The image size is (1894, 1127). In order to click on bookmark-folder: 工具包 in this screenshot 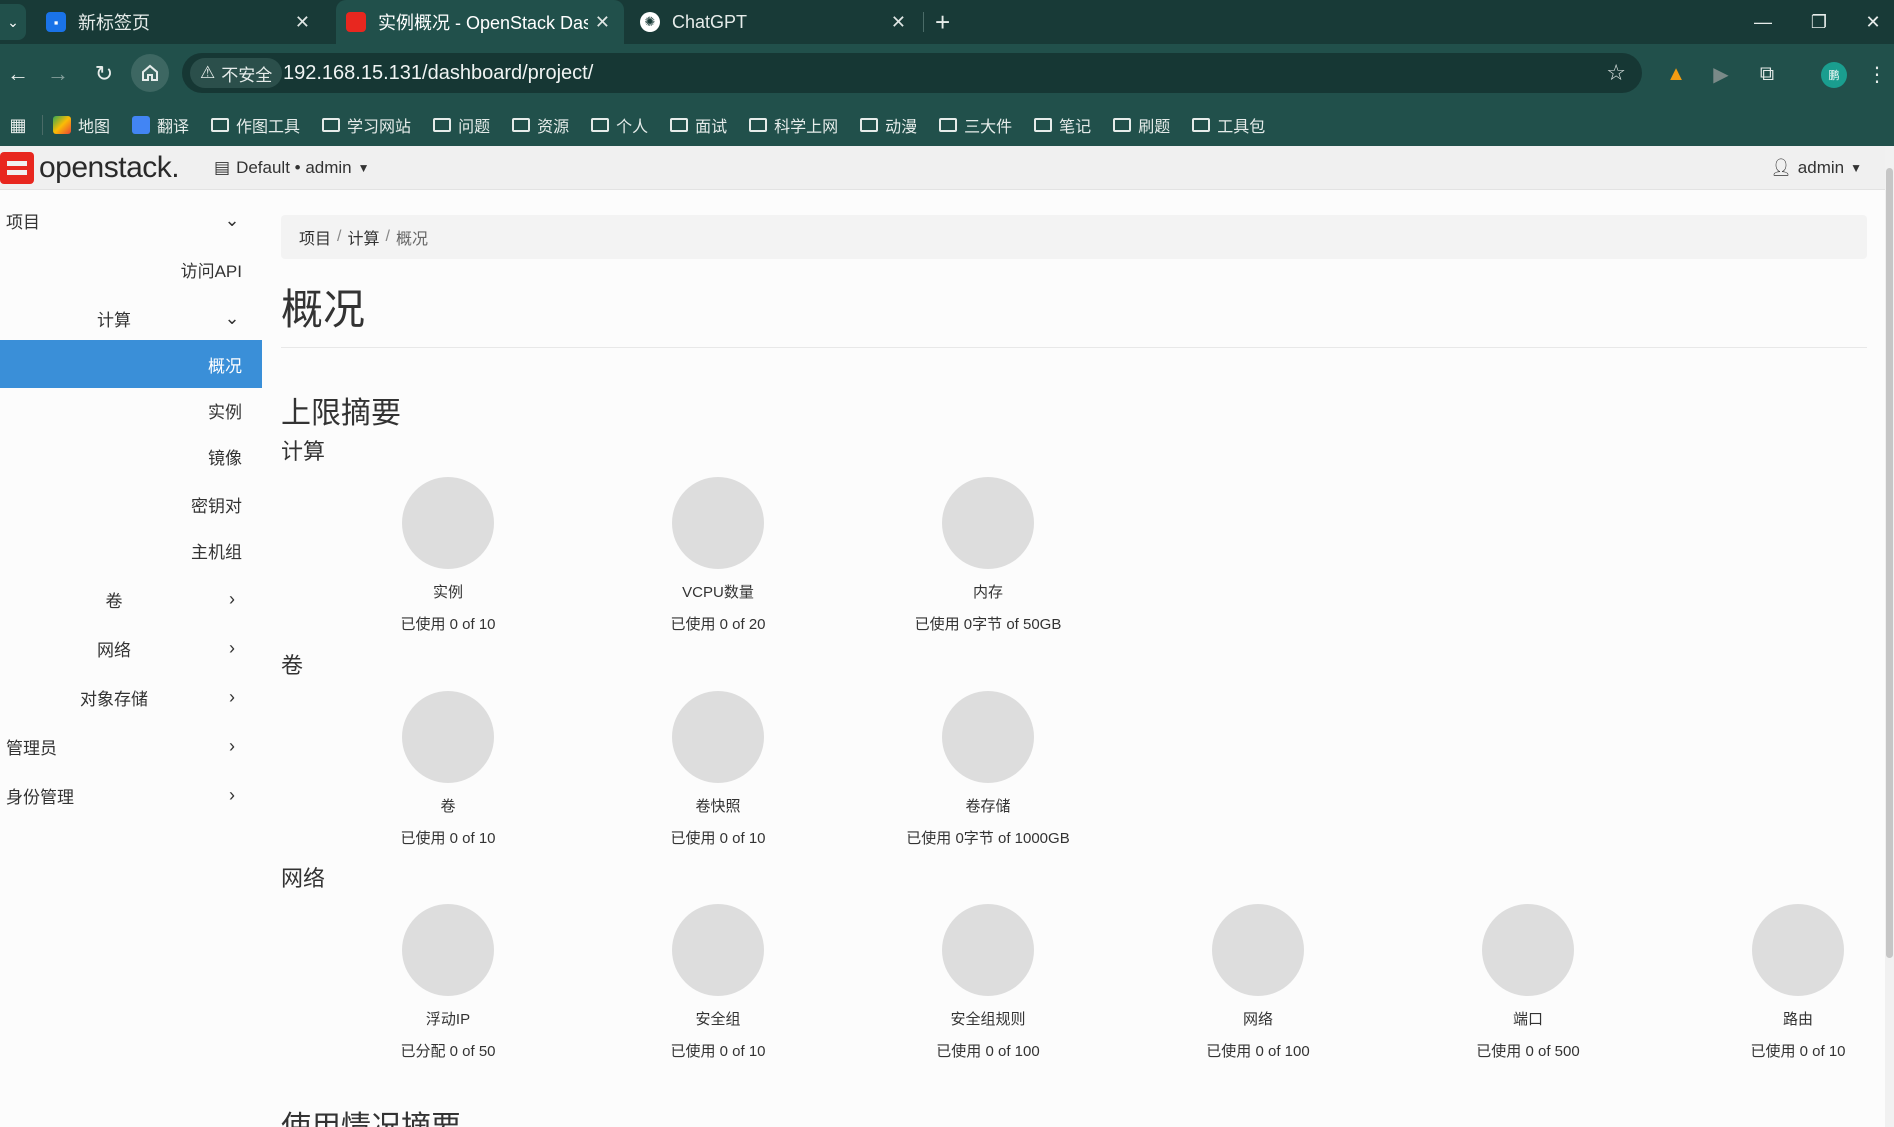, I will do `click(1228, 125)`.